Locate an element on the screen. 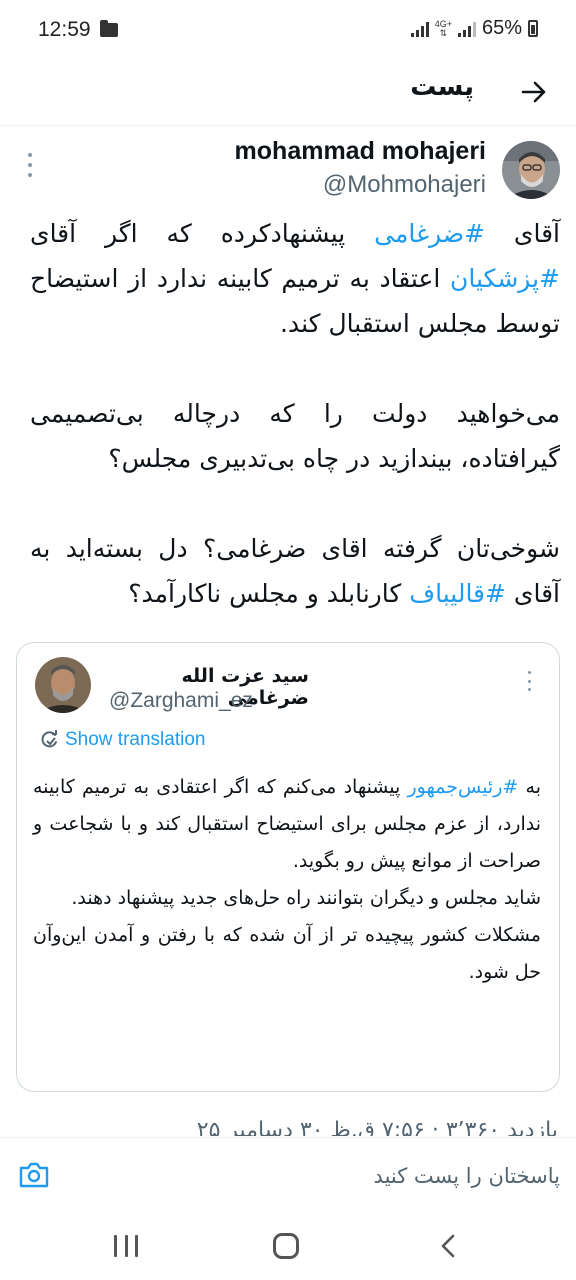 This screenshot has width=576, height=1280. text-run: به is located at coordinates (530, 787).